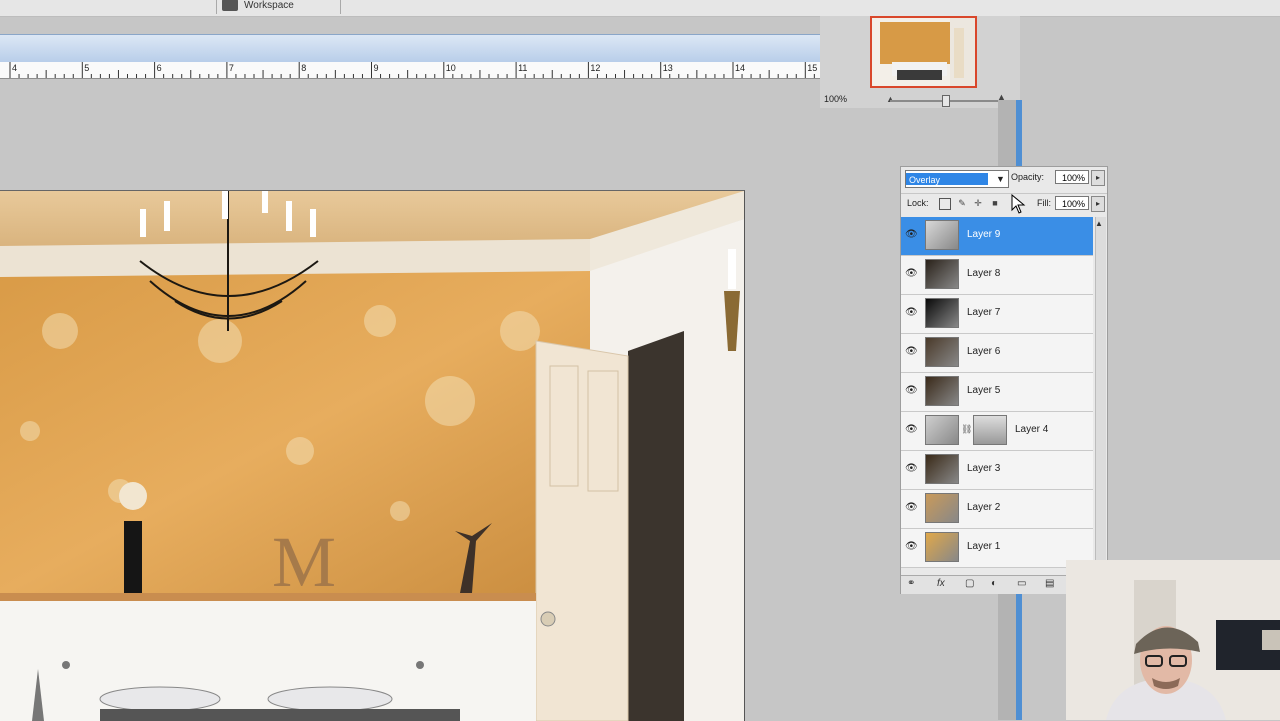 The image size is (1280, 721). I want to click on layer-name: Layer 9, so click(984, 234).